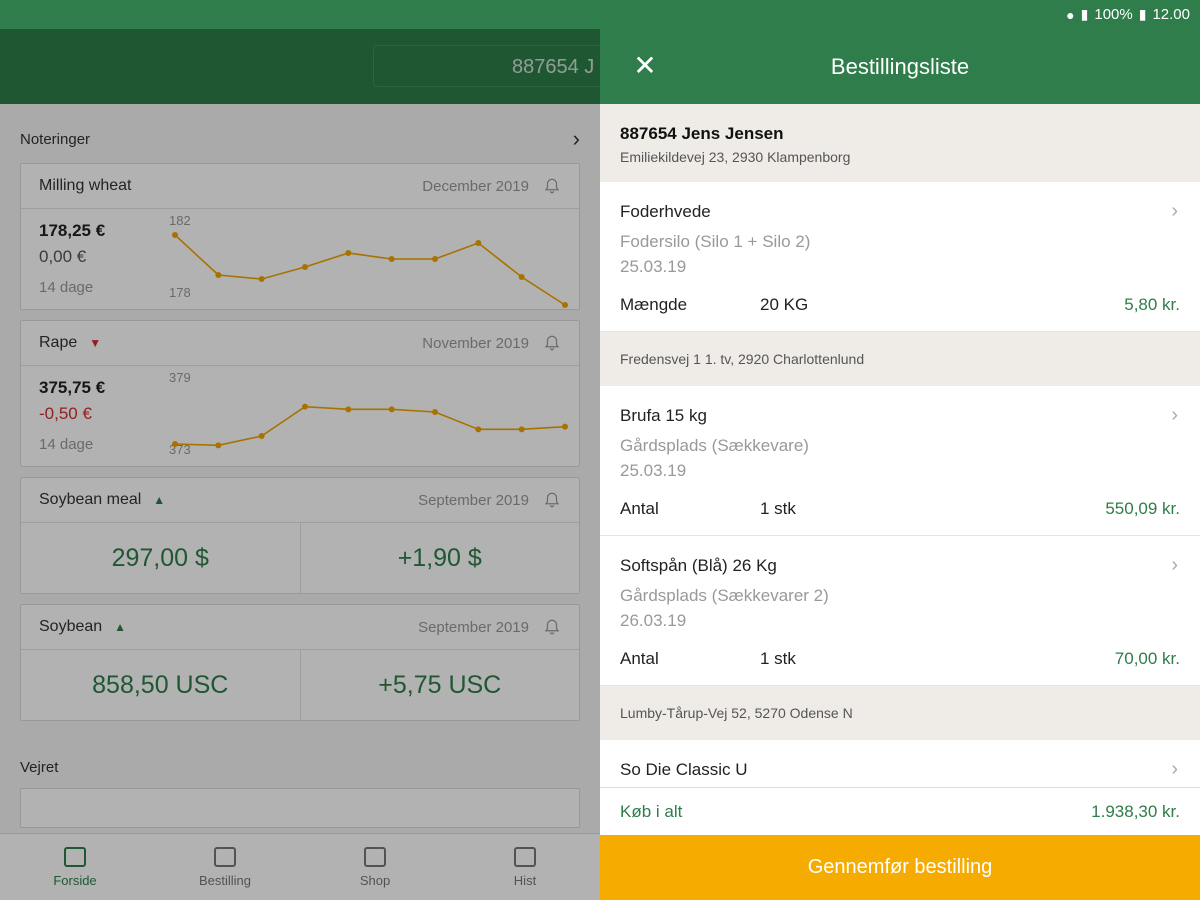 This screenshot has height=900, width=1200. Describe the element at coordinates (654, 304) in the screenshot. I see `quantity-label: Mængde` at that location.